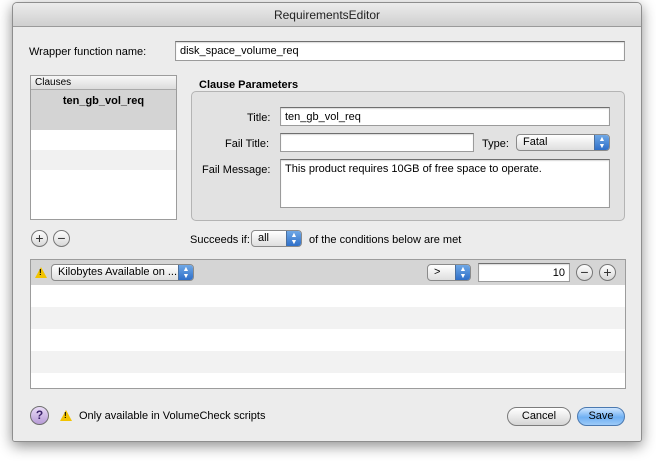 The image size is (656, 461). Describe the element at coordinates (385, 240) in the screenshot. I see `conditions-suffix-label: of the conditions below are met` at that location.